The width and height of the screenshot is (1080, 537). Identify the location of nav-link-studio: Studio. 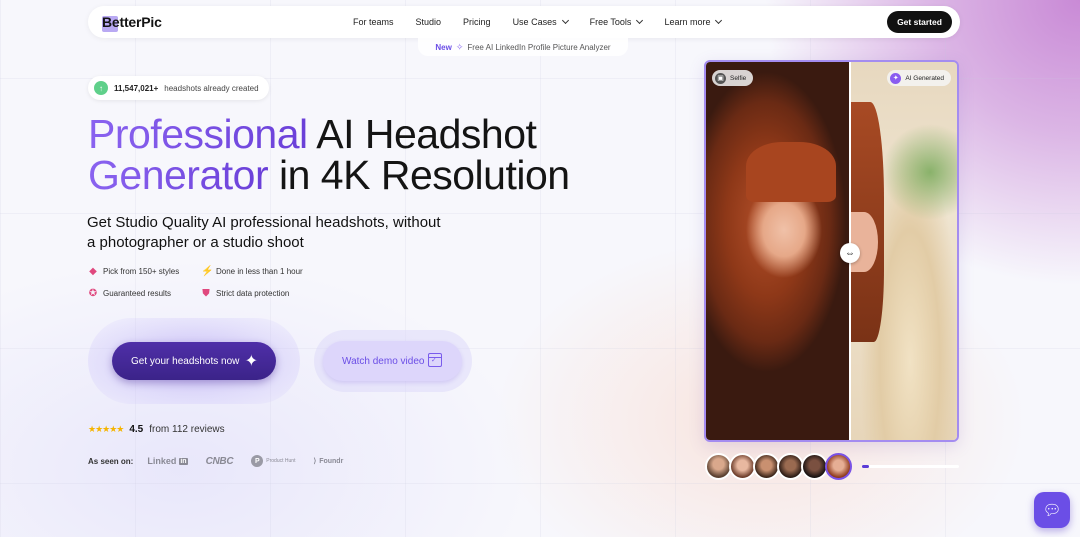
(429, 22).